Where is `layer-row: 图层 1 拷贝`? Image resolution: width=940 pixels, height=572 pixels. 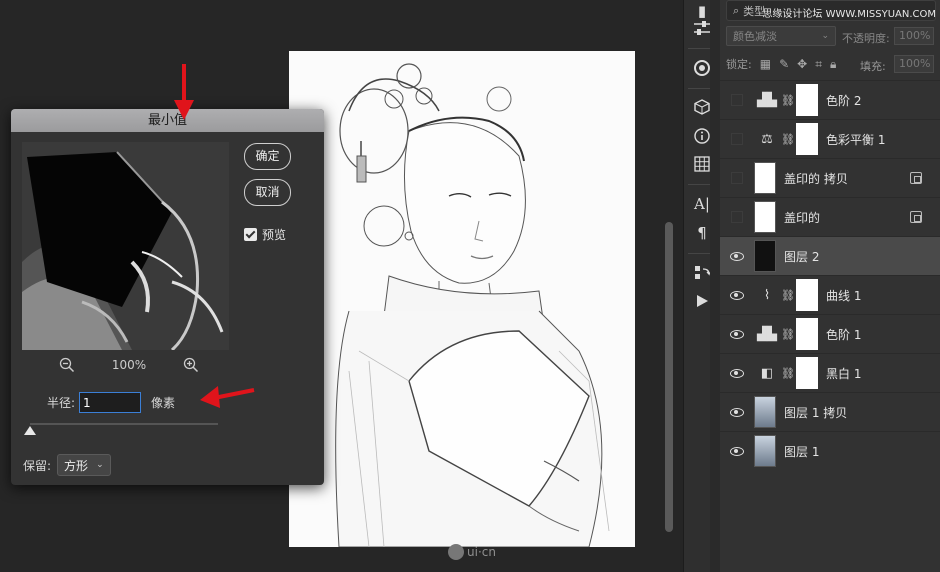
layer-row: 图层 1 拷贝 is located at coordinates (830, 411).